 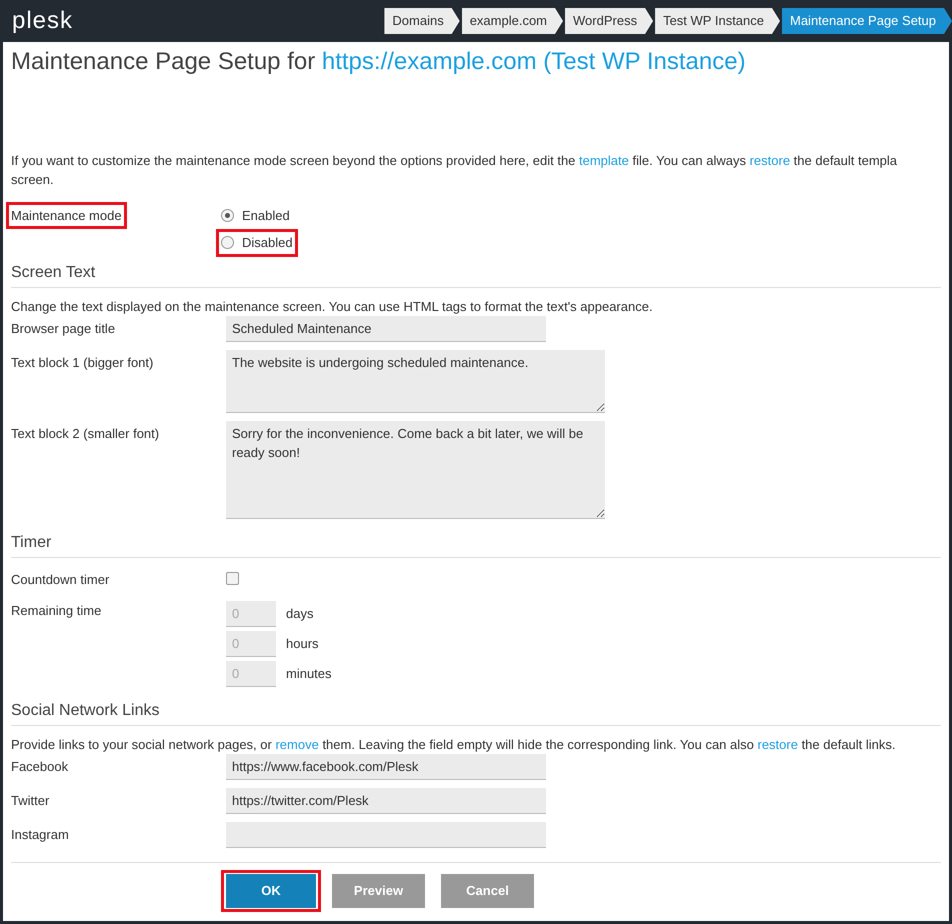 What do you see at coordinates (271, 891) in the screenshot?
I see `form-button: OK` at bounding box center [271, 891].